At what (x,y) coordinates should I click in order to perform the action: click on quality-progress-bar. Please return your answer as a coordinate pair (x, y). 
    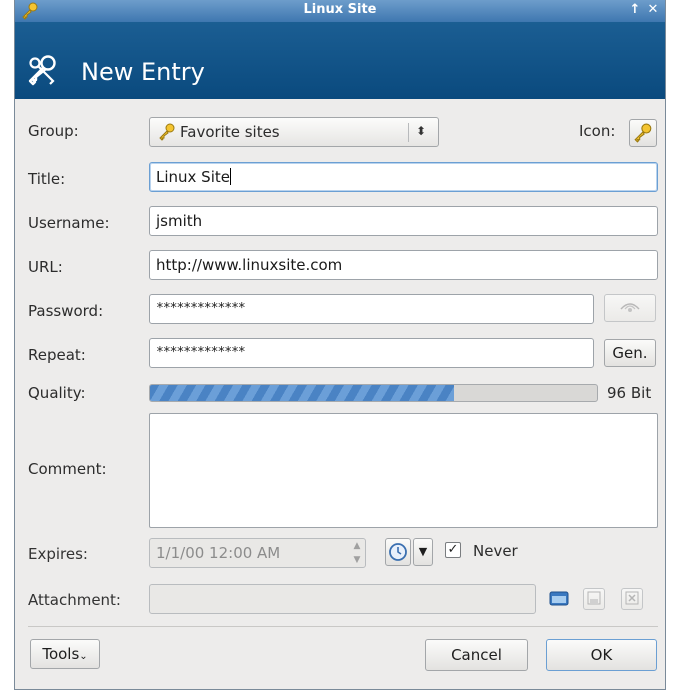
    Looking at the image, I should click on (373, 393).